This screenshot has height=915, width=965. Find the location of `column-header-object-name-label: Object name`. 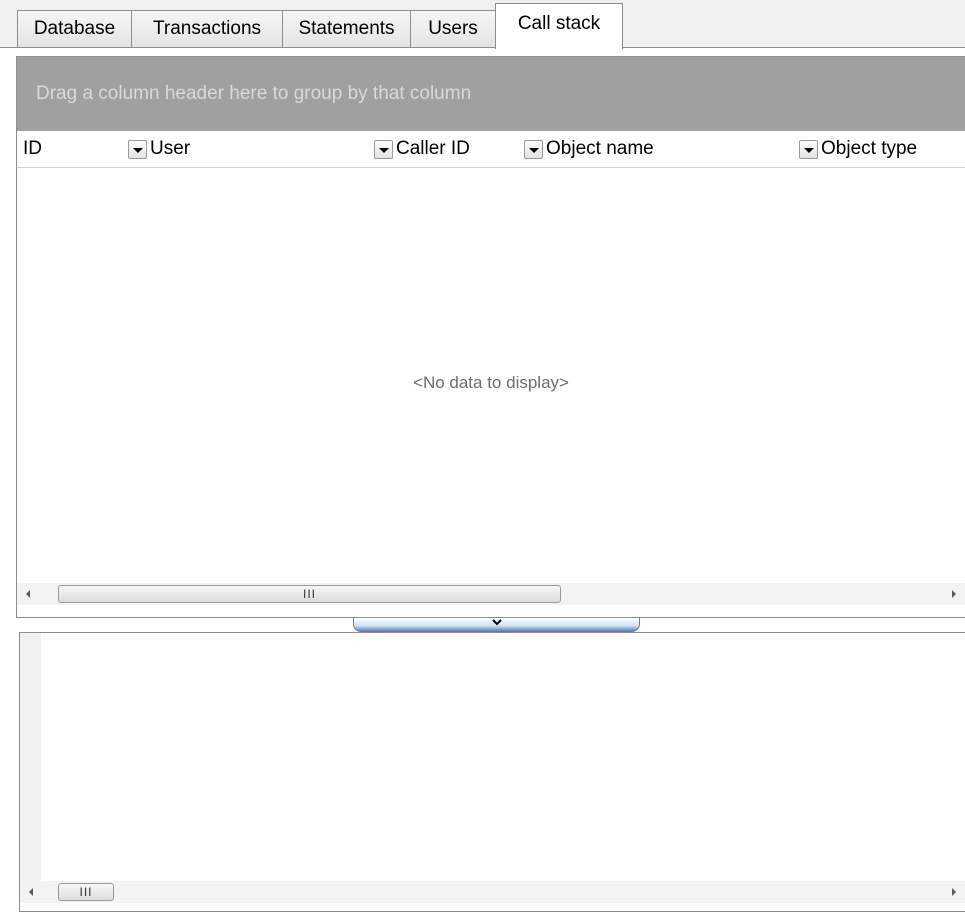

column-header-object-name-label: Object name is located at coordinates (600, 148).